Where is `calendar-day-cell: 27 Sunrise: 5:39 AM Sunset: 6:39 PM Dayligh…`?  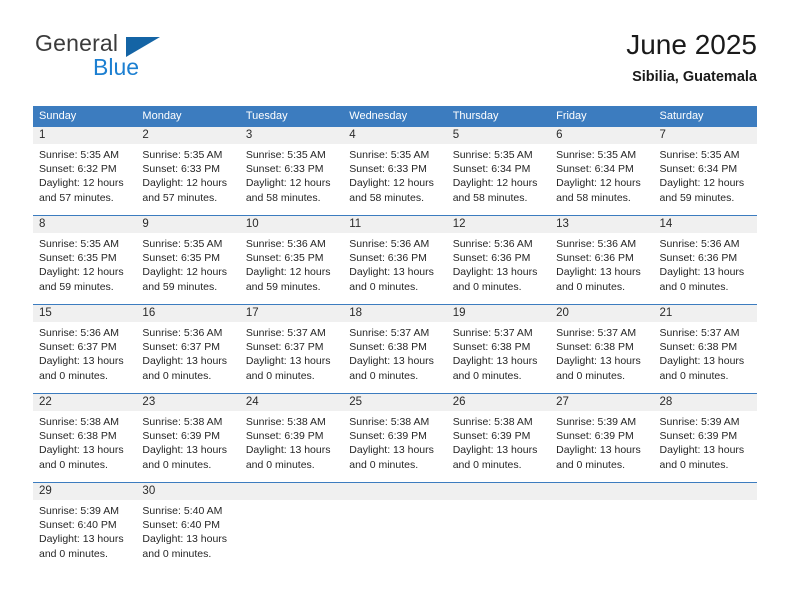
calendar-day-cell: 27 Sunrise: 5:39 AM Sunset: 6:39 PM Dayligh… is located at coordinates (602, 438).